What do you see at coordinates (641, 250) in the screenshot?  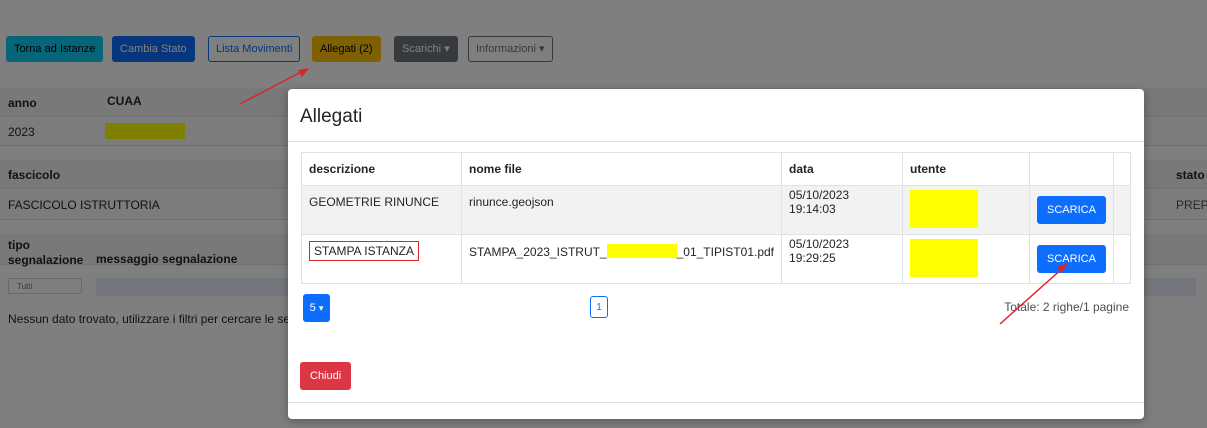 I see `file-name-redacted` at bounding box center [641, 250].